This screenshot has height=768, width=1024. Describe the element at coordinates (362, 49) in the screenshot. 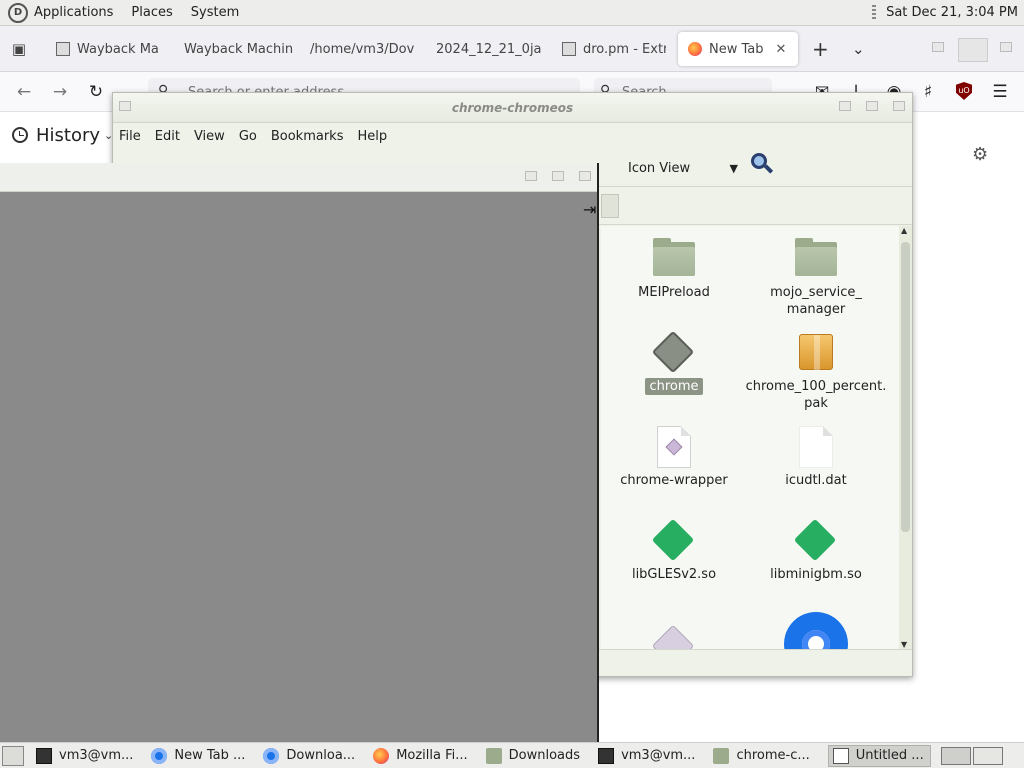

I see `tab-label: /home/vm3/Dov` at that location.